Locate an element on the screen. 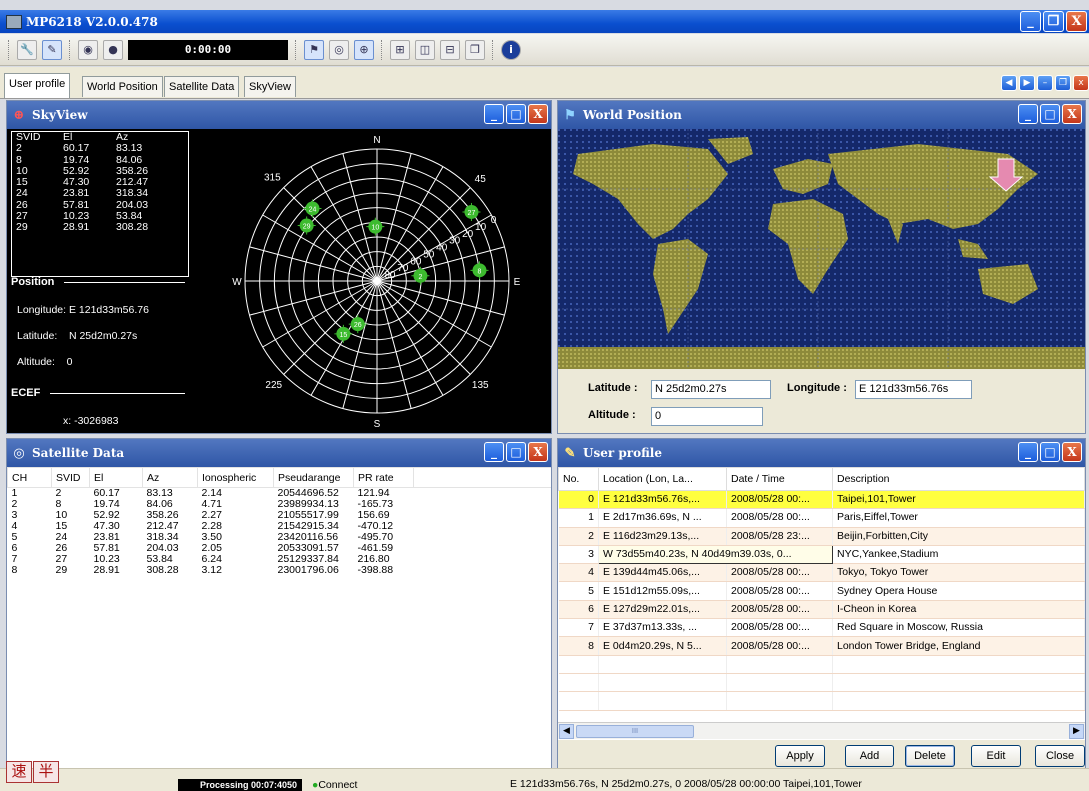 The height and width of the screenshot is (791, 1089). tile-grid-icon: ⊞ is located at coordinates (400, 49).